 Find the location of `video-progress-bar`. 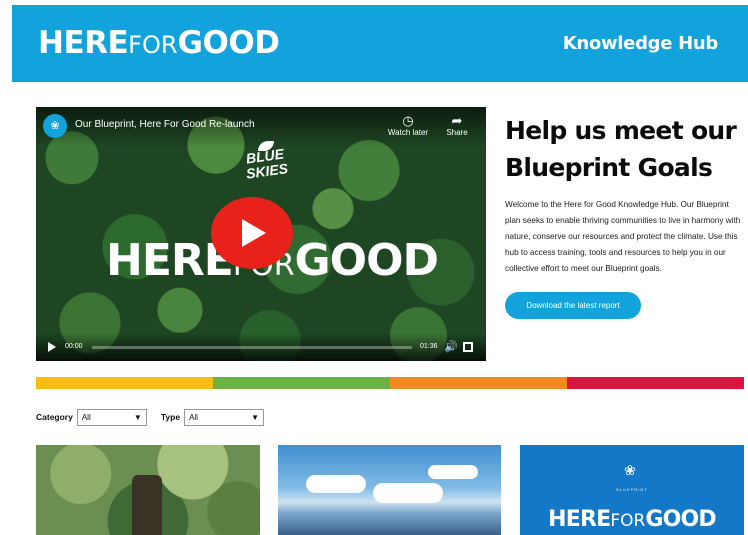

video-progress-bar is located at coordinates (252, 347).